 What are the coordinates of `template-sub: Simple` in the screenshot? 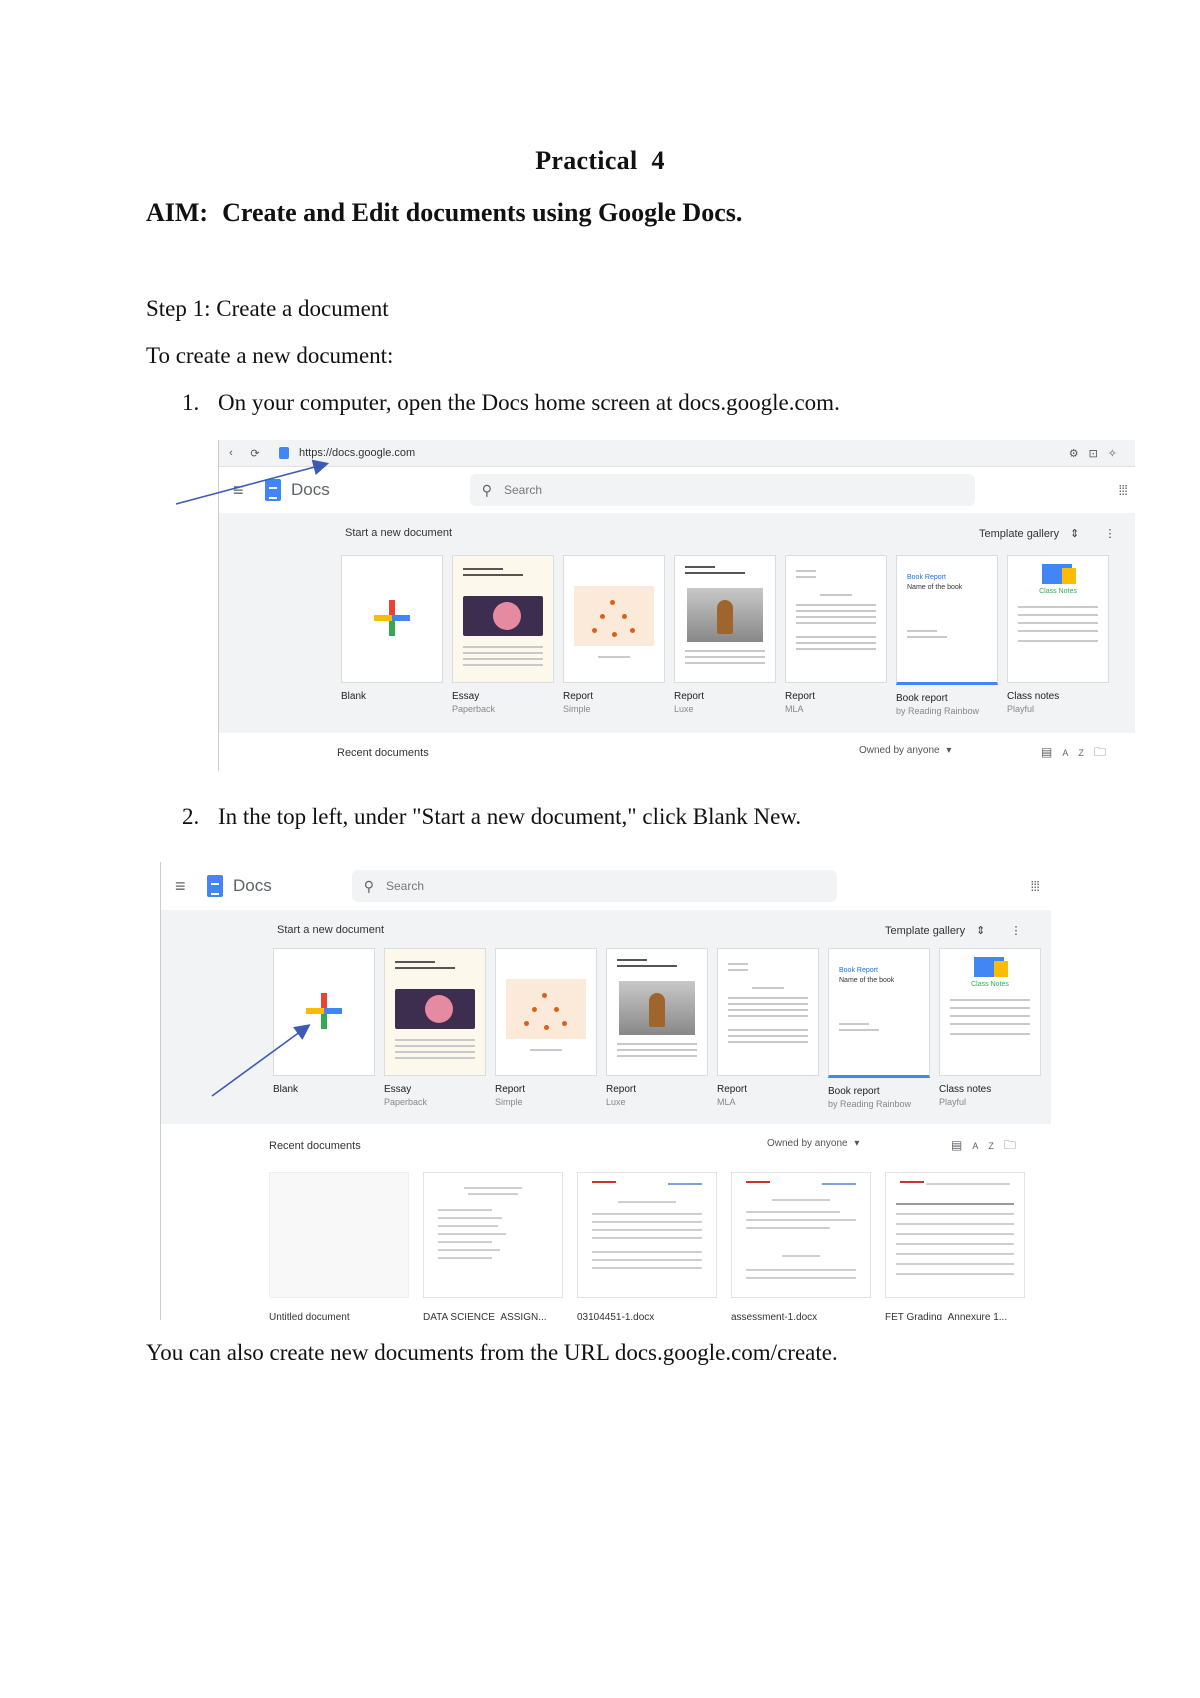 It's located at (509, 1102).